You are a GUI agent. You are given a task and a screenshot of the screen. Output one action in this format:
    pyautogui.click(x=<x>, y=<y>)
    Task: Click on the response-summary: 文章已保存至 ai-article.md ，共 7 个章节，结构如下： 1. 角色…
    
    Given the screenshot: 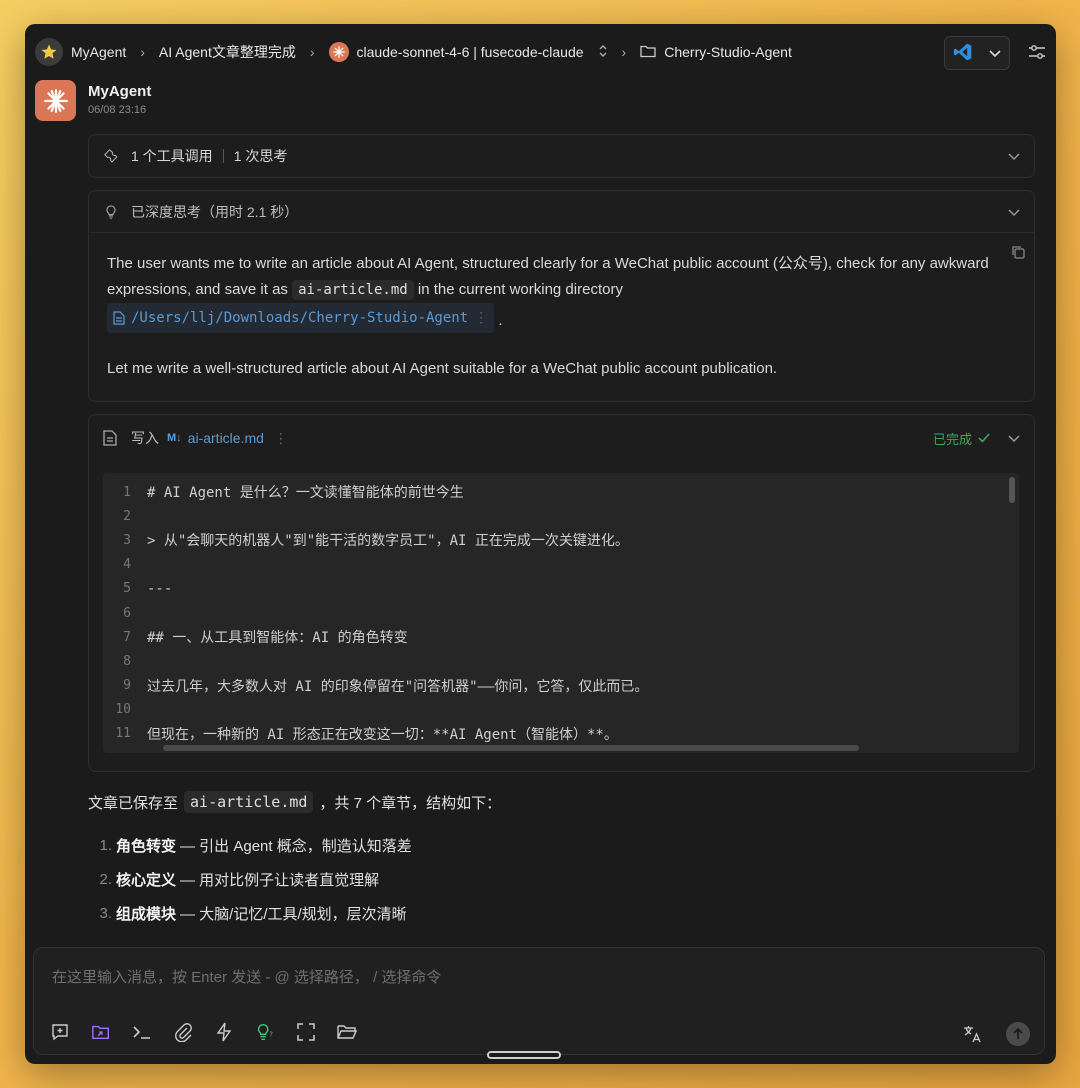 What is the action you would take?
    pyautogui.click(x=558, y=859)
    